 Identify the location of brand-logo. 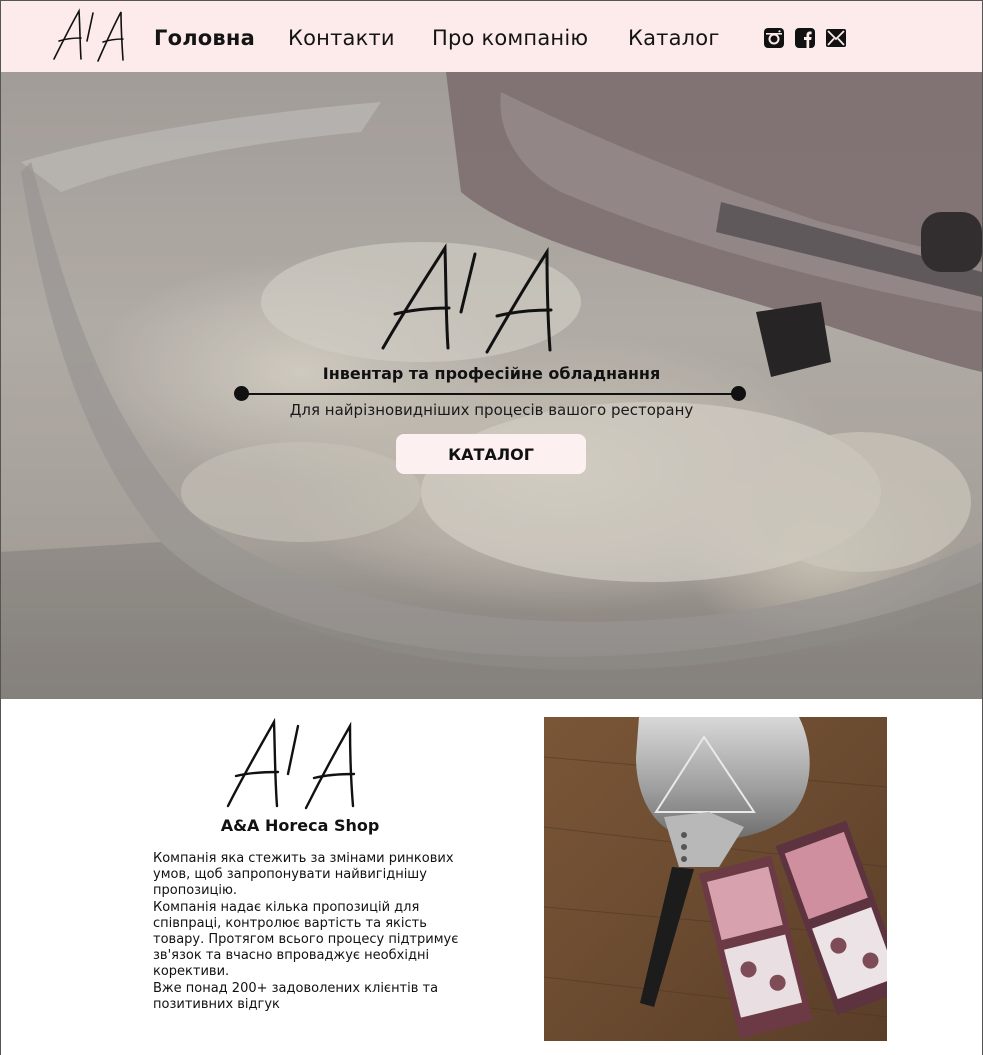
(88, 36).